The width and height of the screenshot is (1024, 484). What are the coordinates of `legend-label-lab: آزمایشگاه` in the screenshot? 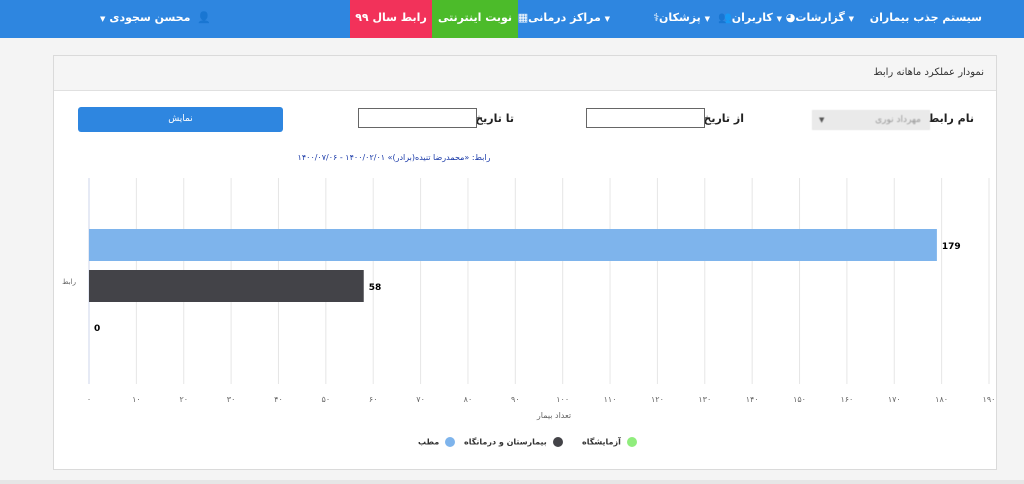 It's located at (601, 442).